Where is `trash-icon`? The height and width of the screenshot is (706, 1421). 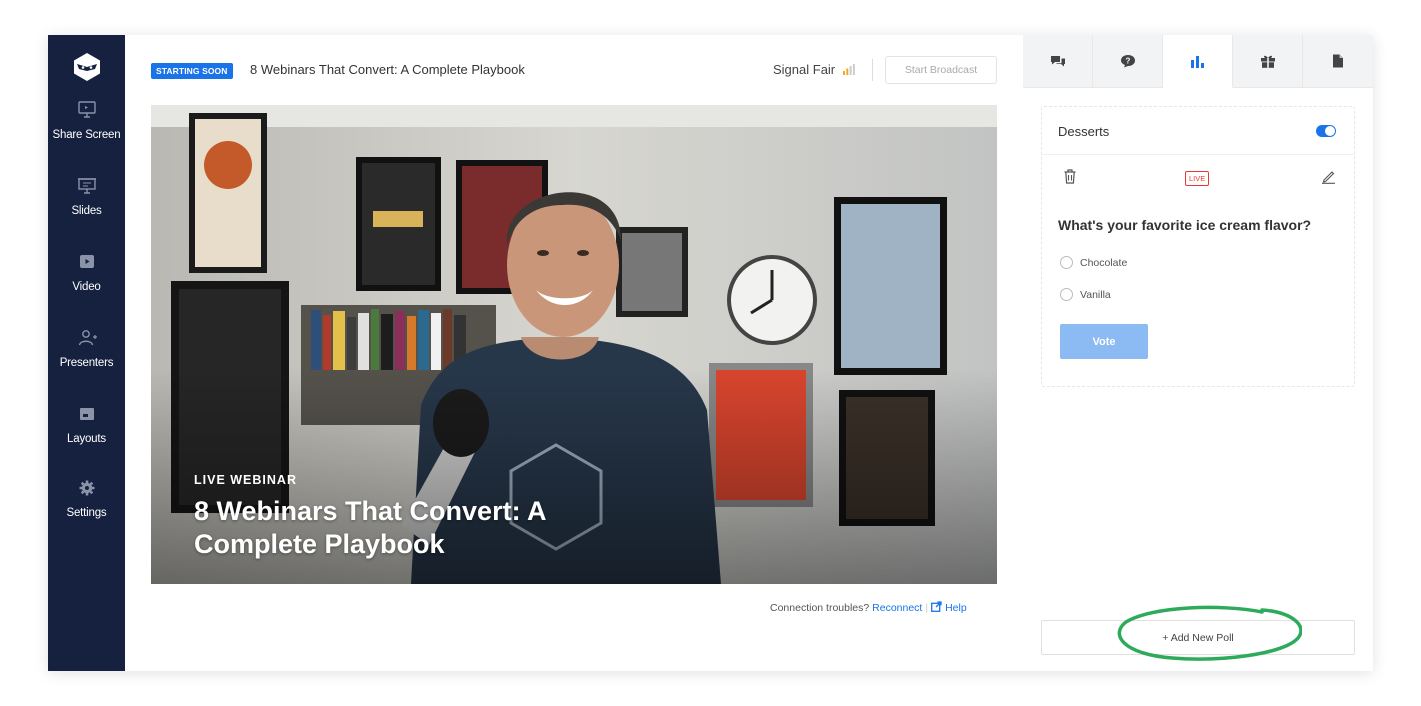 trash-icon is located at coordinates (1070, 176).